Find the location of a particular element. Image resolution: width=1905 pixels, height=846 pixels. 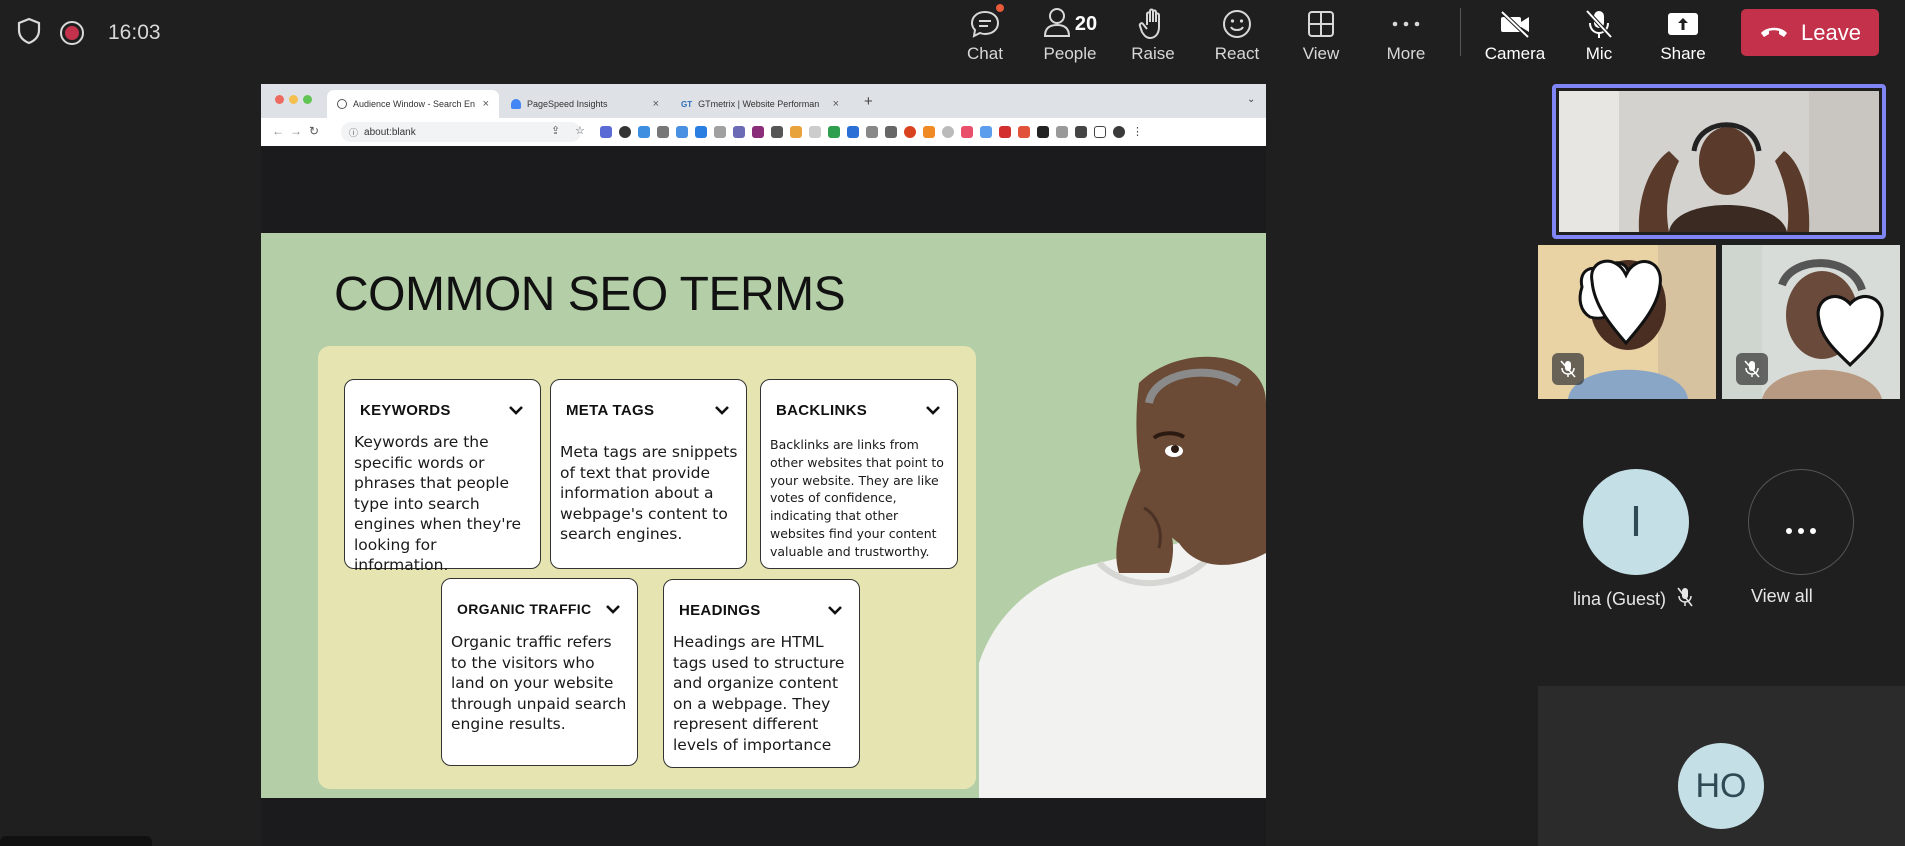

more-button: More is located at coordinates (1406, 32).